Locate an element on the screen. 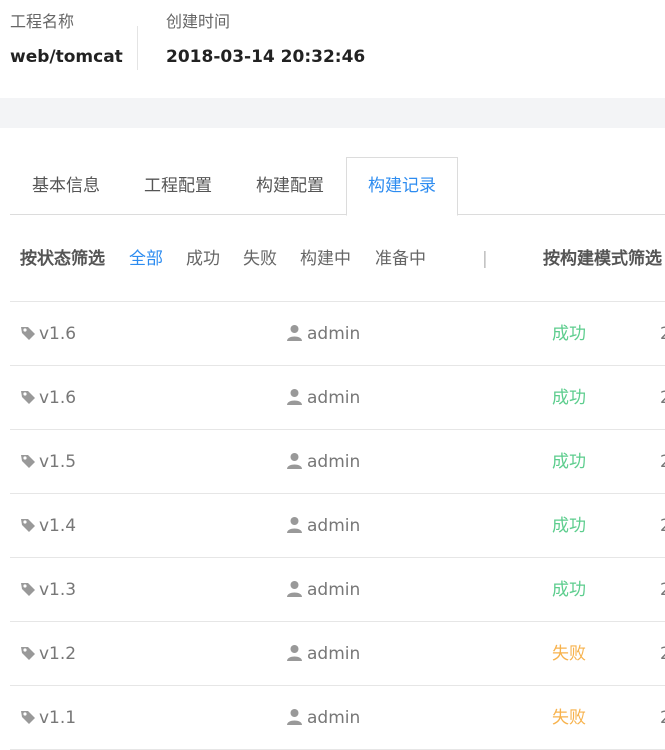 The width and height of the screenshot is (665, 750). created-time-block: 创建时间 2018-03-14 20:32:46 is located at coordinates (265, 40).